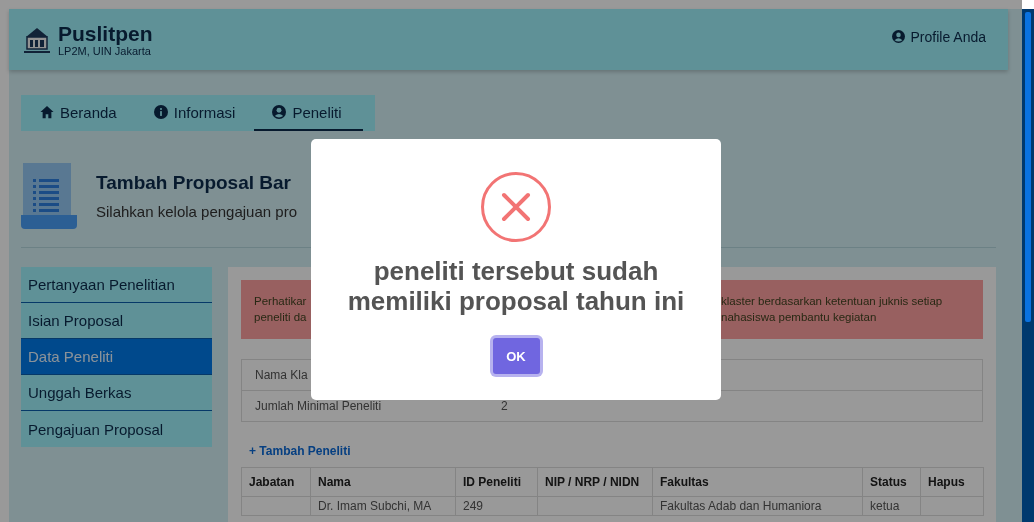  I want to click on ok-button: OK, so click(516, 356).